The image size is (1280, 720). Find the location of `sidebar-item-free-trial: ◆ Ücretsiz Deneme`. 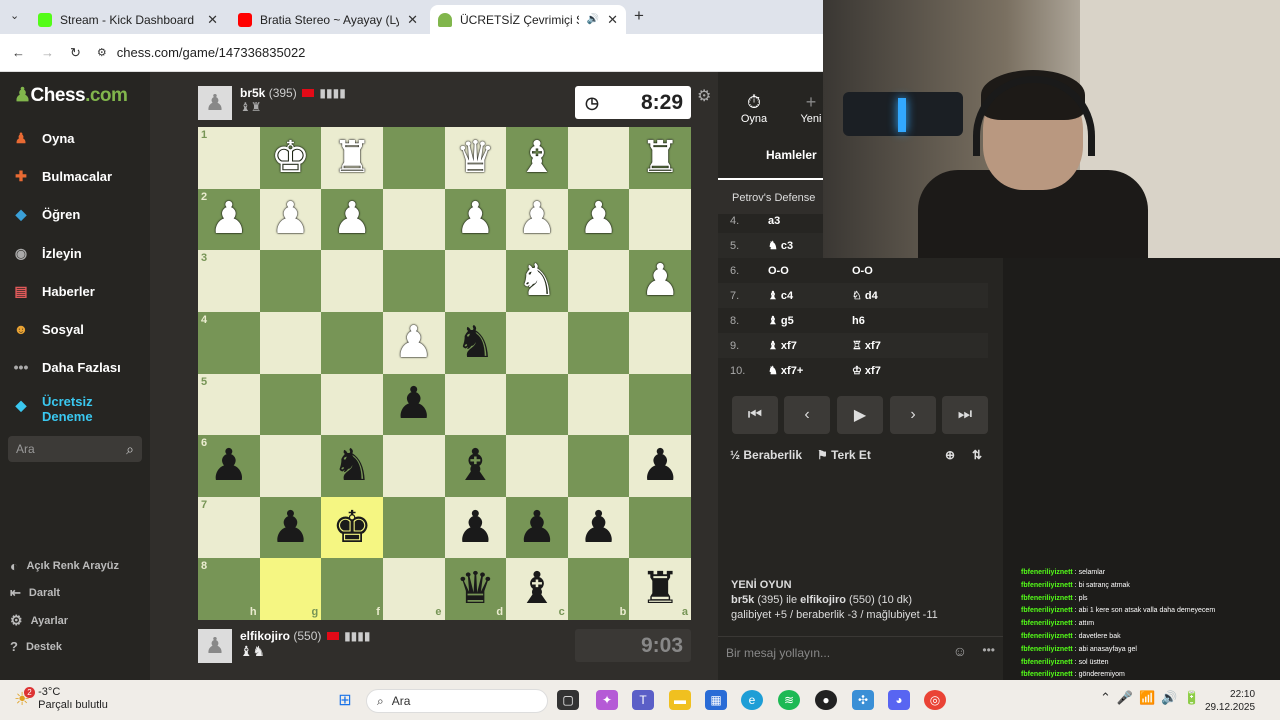

sidebar-item-free-trial: ◆ Ücretsiz Deneme is located at coordinates (61, 409).